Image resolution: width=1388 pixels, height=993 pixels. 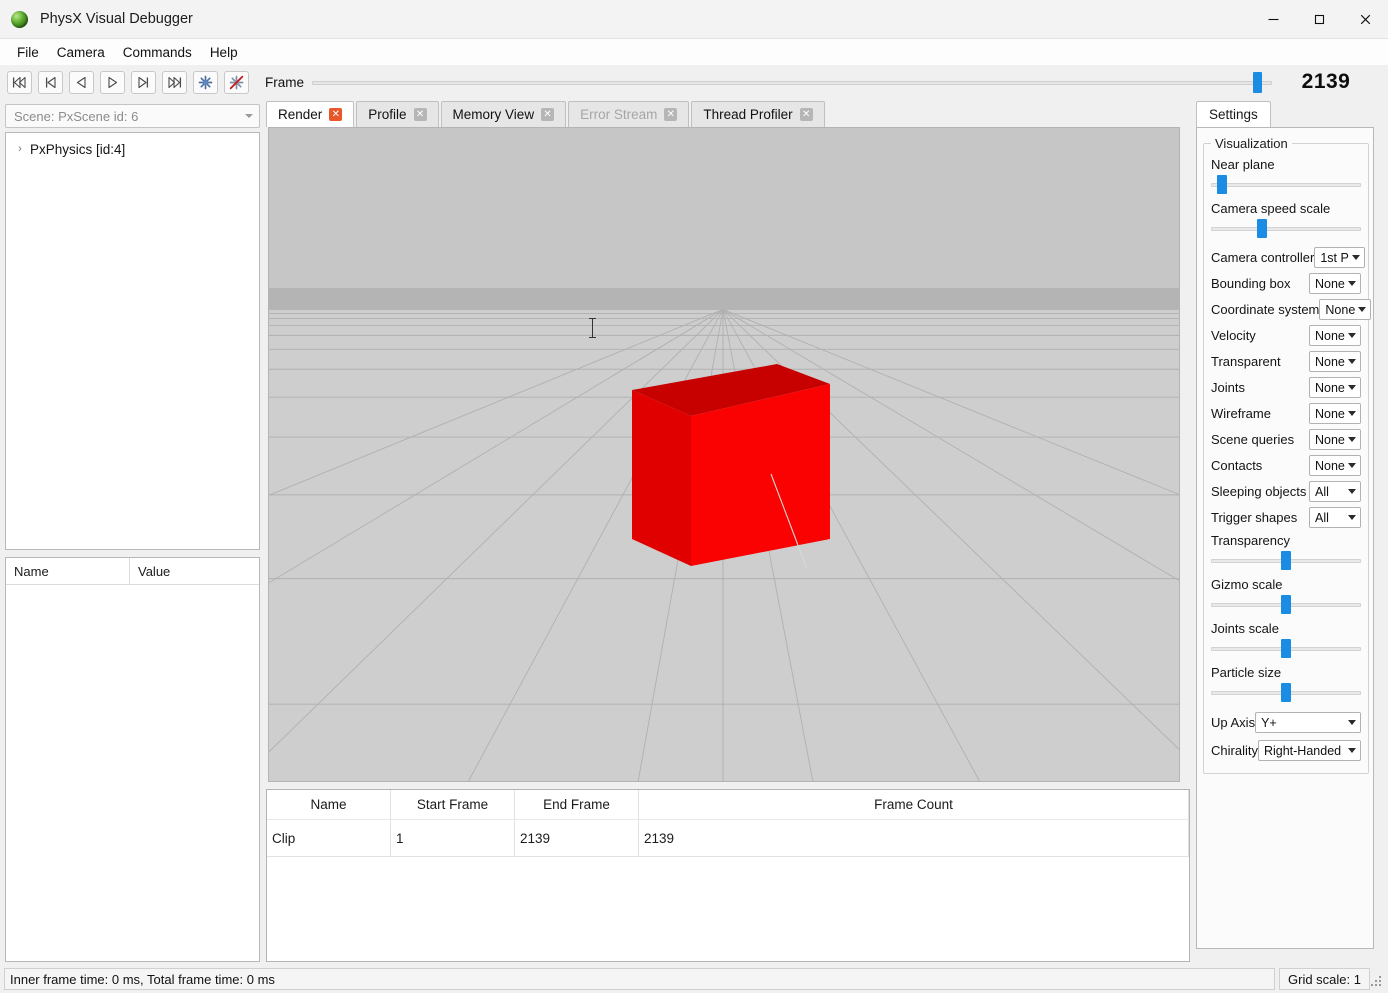 What do you see at coordinates (1309, 750) in the screenshot?
I see `chirality-select: Right-Handed` at bounding box center [1309, 750].